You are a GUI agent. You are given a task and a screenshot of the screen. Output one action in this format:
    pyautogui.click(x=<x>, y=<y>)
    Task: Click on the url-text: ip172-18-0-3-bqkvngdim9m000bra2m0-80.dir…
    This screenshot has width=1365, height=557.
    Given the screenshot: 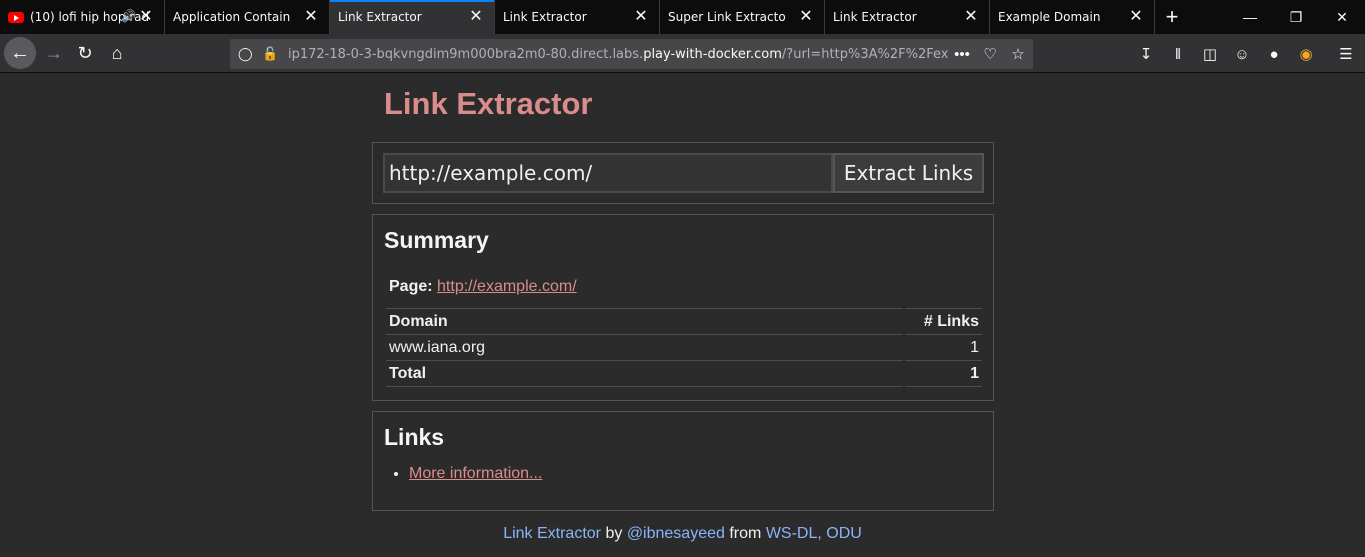 What is the action you would take?
    pyautogui.click(x=618, y=54)
    